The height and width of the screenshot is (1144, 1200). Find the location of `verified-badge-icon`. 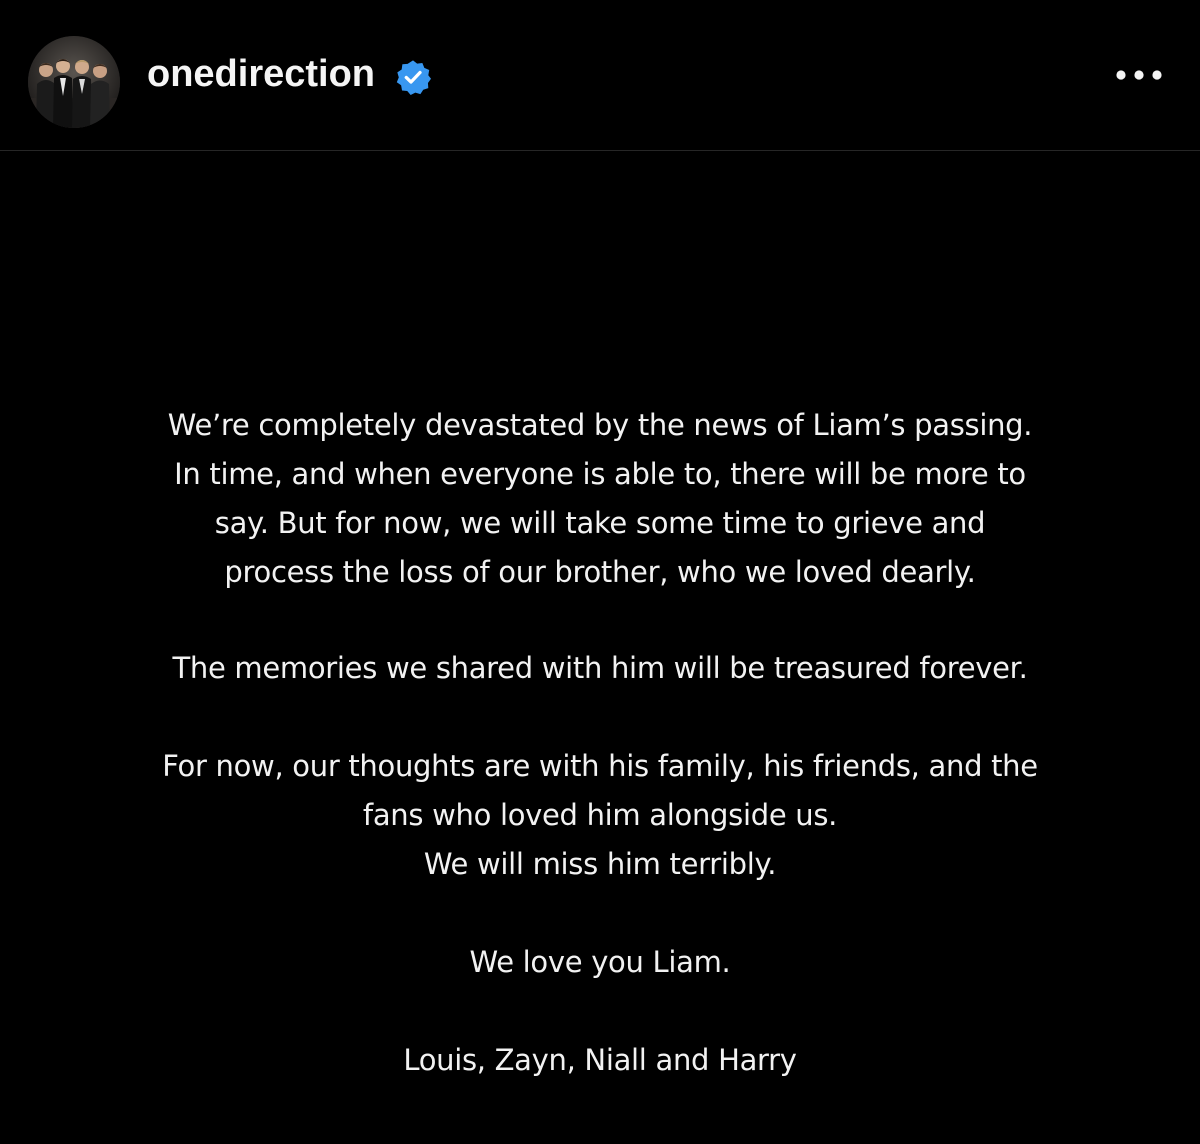

verified-badge-icon is located at coordinates (413, 77).